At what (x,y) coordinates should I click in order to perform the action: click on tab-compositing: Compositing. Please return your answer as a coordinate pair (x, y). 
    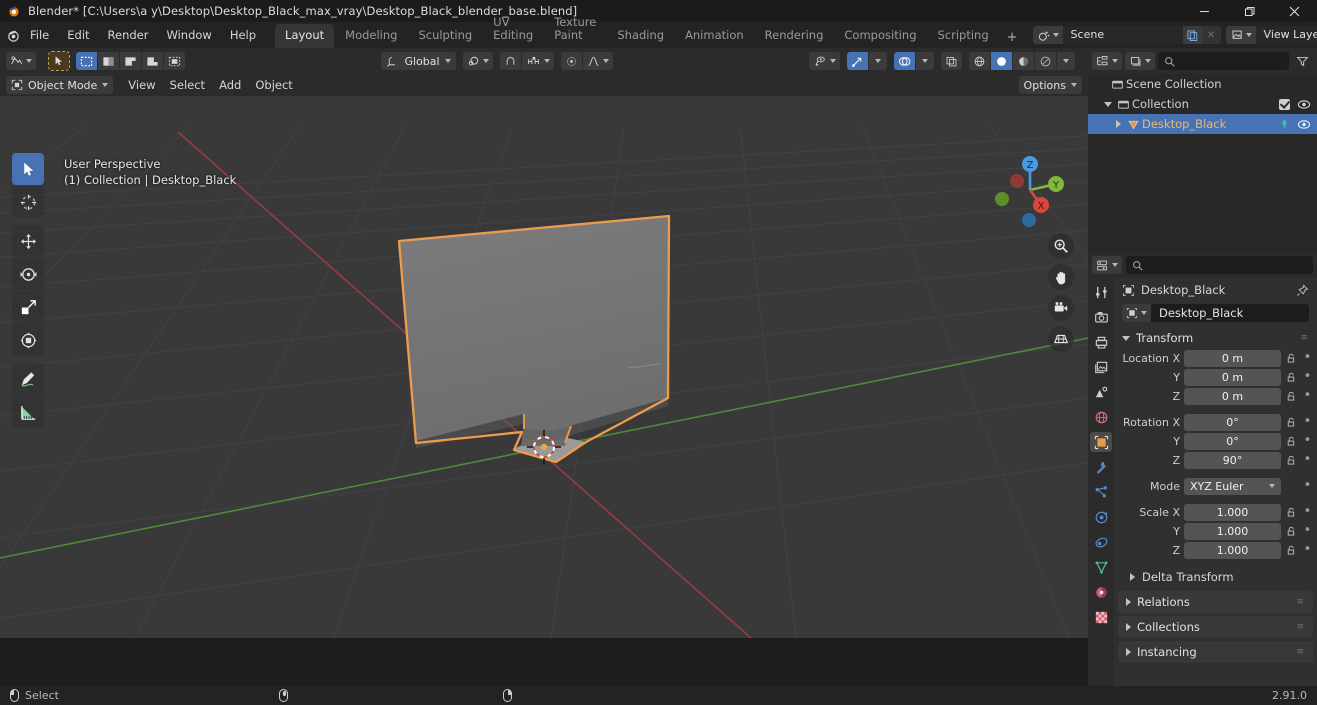
    Looking at the image, I should click on (880, 36).